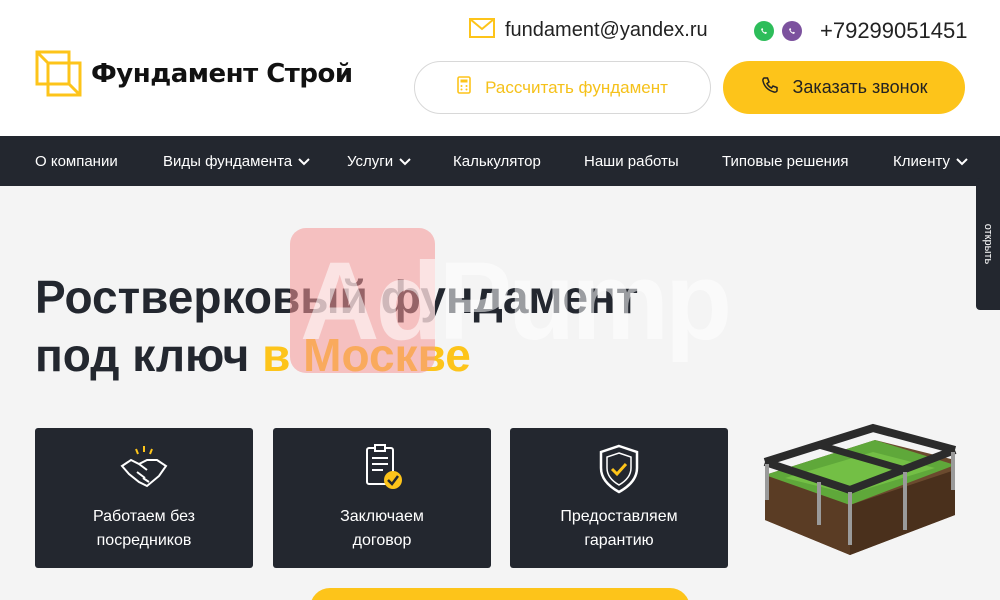 The height and width of the screenshot is (600, 1000). What do you see at coordinates (59, 74) in the screenshot?
I see `logo-mark-icon` at bounding box center [59, 74].